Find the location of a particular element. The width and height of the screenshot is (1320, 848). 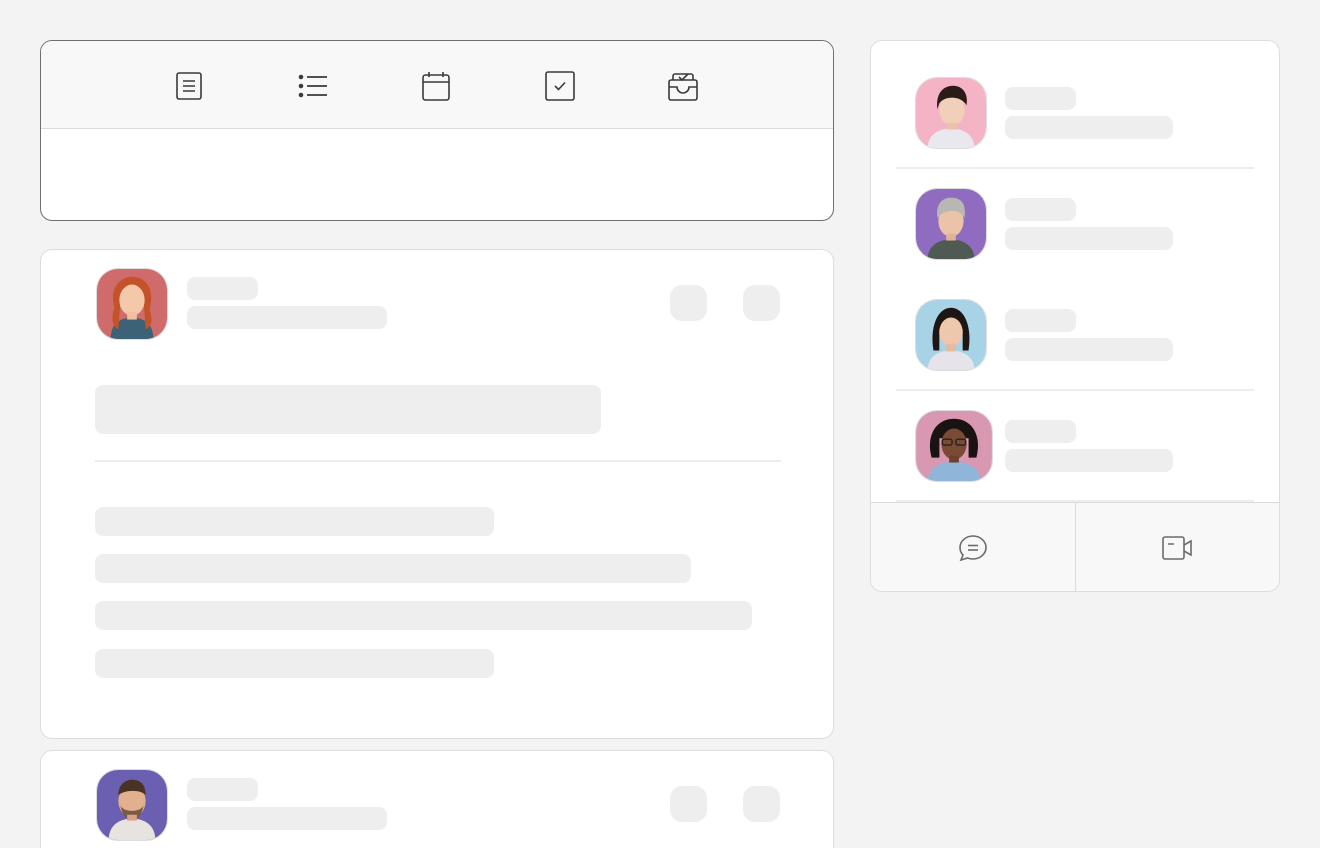

video-call-button is located at coordinates (1177, 547).